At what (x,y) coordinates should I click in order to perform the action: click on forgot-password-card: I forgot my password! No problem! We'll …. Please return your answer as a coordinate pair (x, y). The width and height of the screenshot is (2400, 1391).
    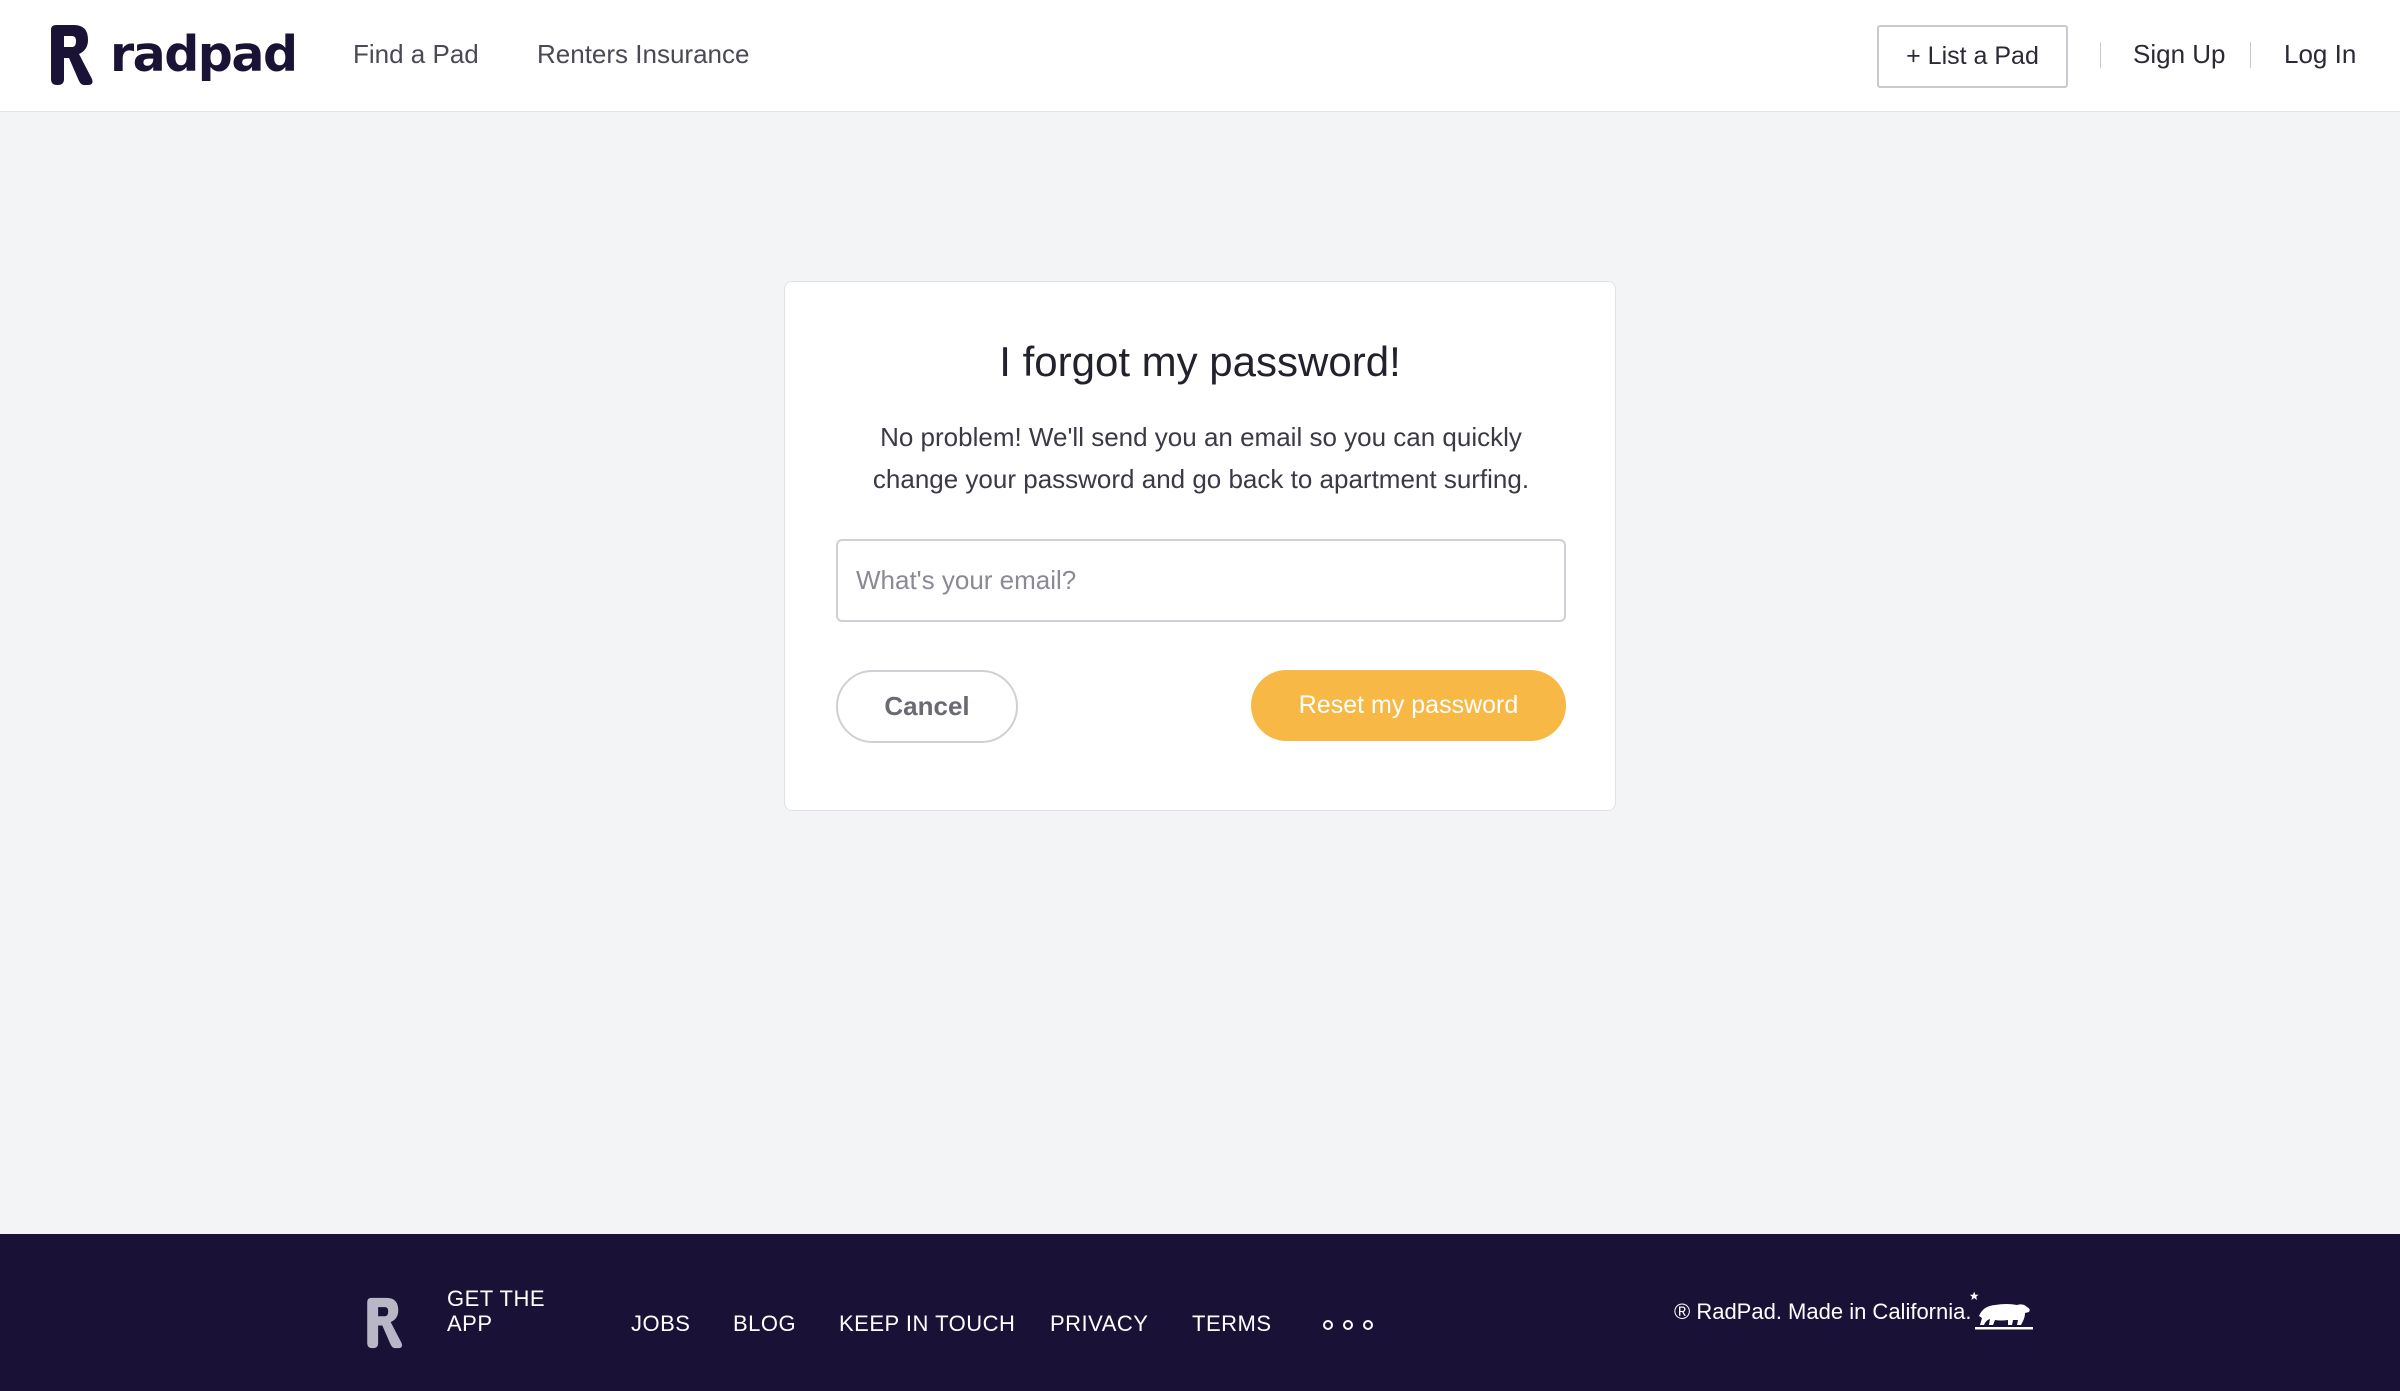
    Looking at the image, I should click on (1200, 546).